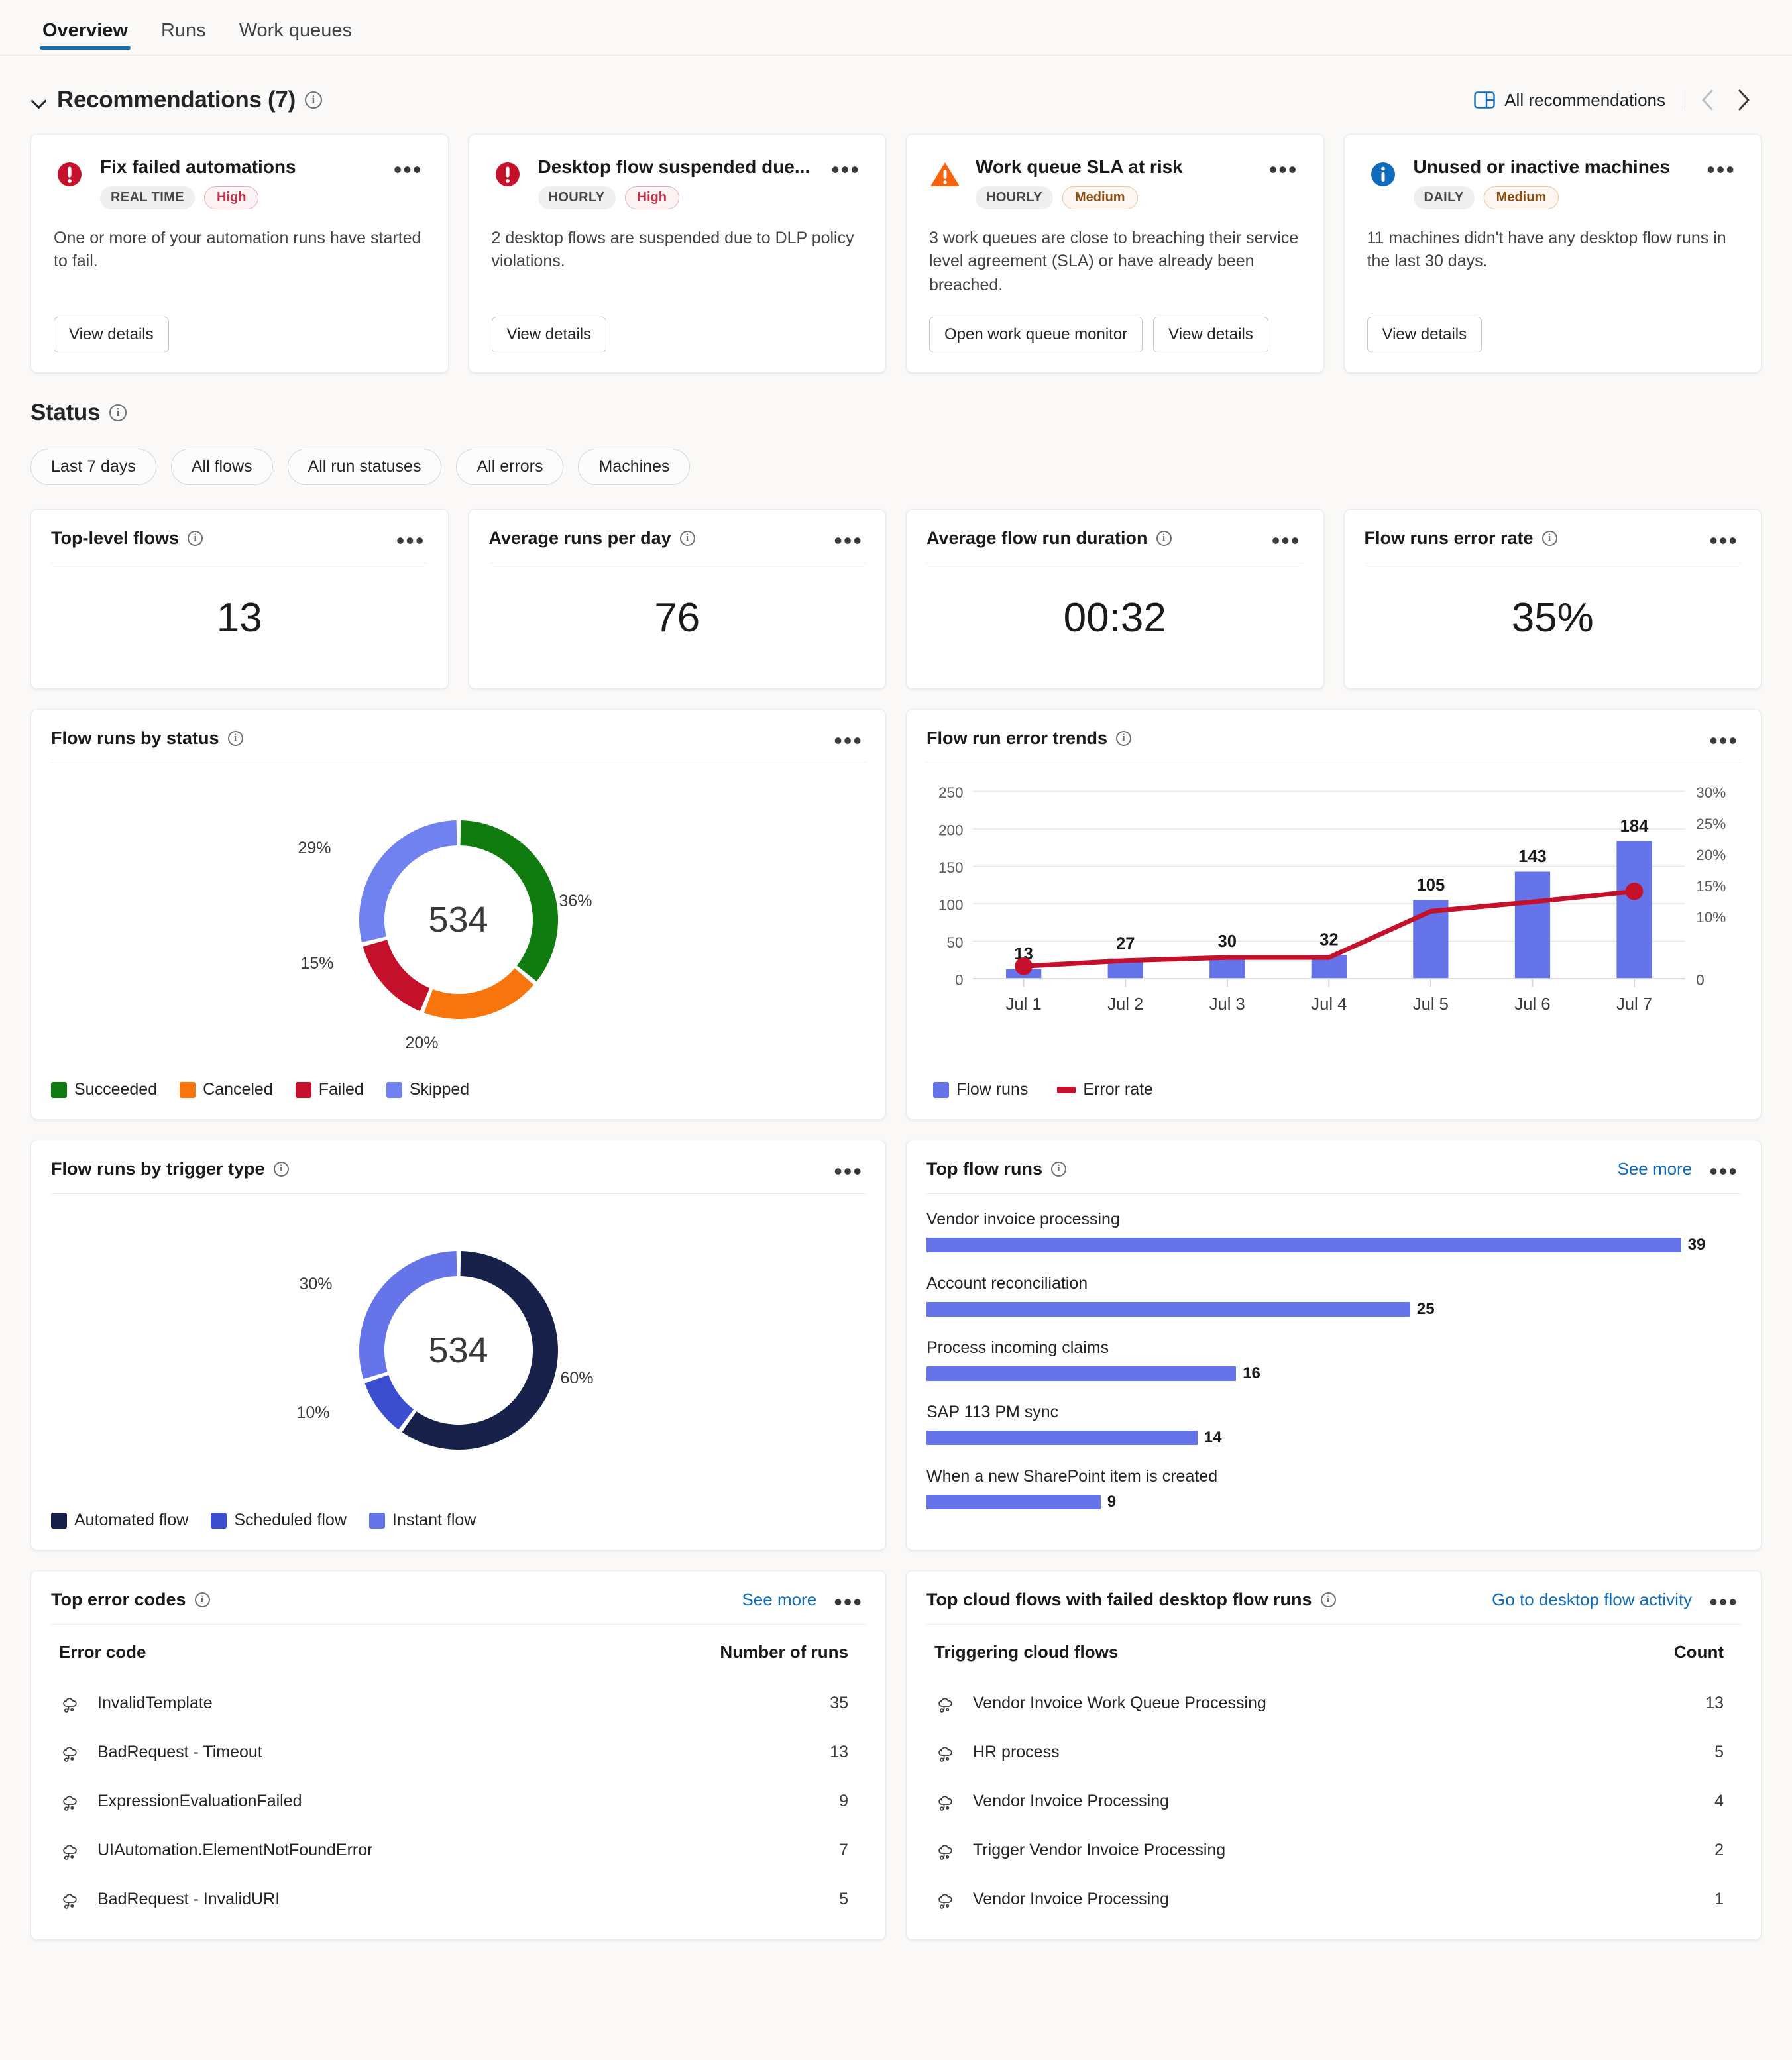 The height and width of the screenshot is (2060, 1792). Describe the element at coordinates (422, 1520) in the screenshot. I see `legend-item: Instant flow` at that location.